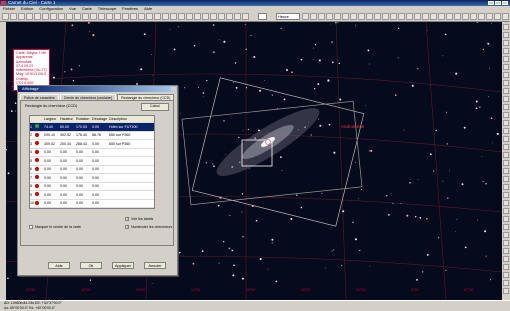 The width and height of the screenshot is (510, 311). I want to click on checkbox-box: ✓, so click(127, 219).